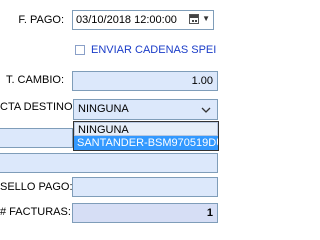 This screenshot has width=320, height=240. Describe the element at coordinates (206, 110) in the screenshot. I see `chevron-down-icon` at that location.